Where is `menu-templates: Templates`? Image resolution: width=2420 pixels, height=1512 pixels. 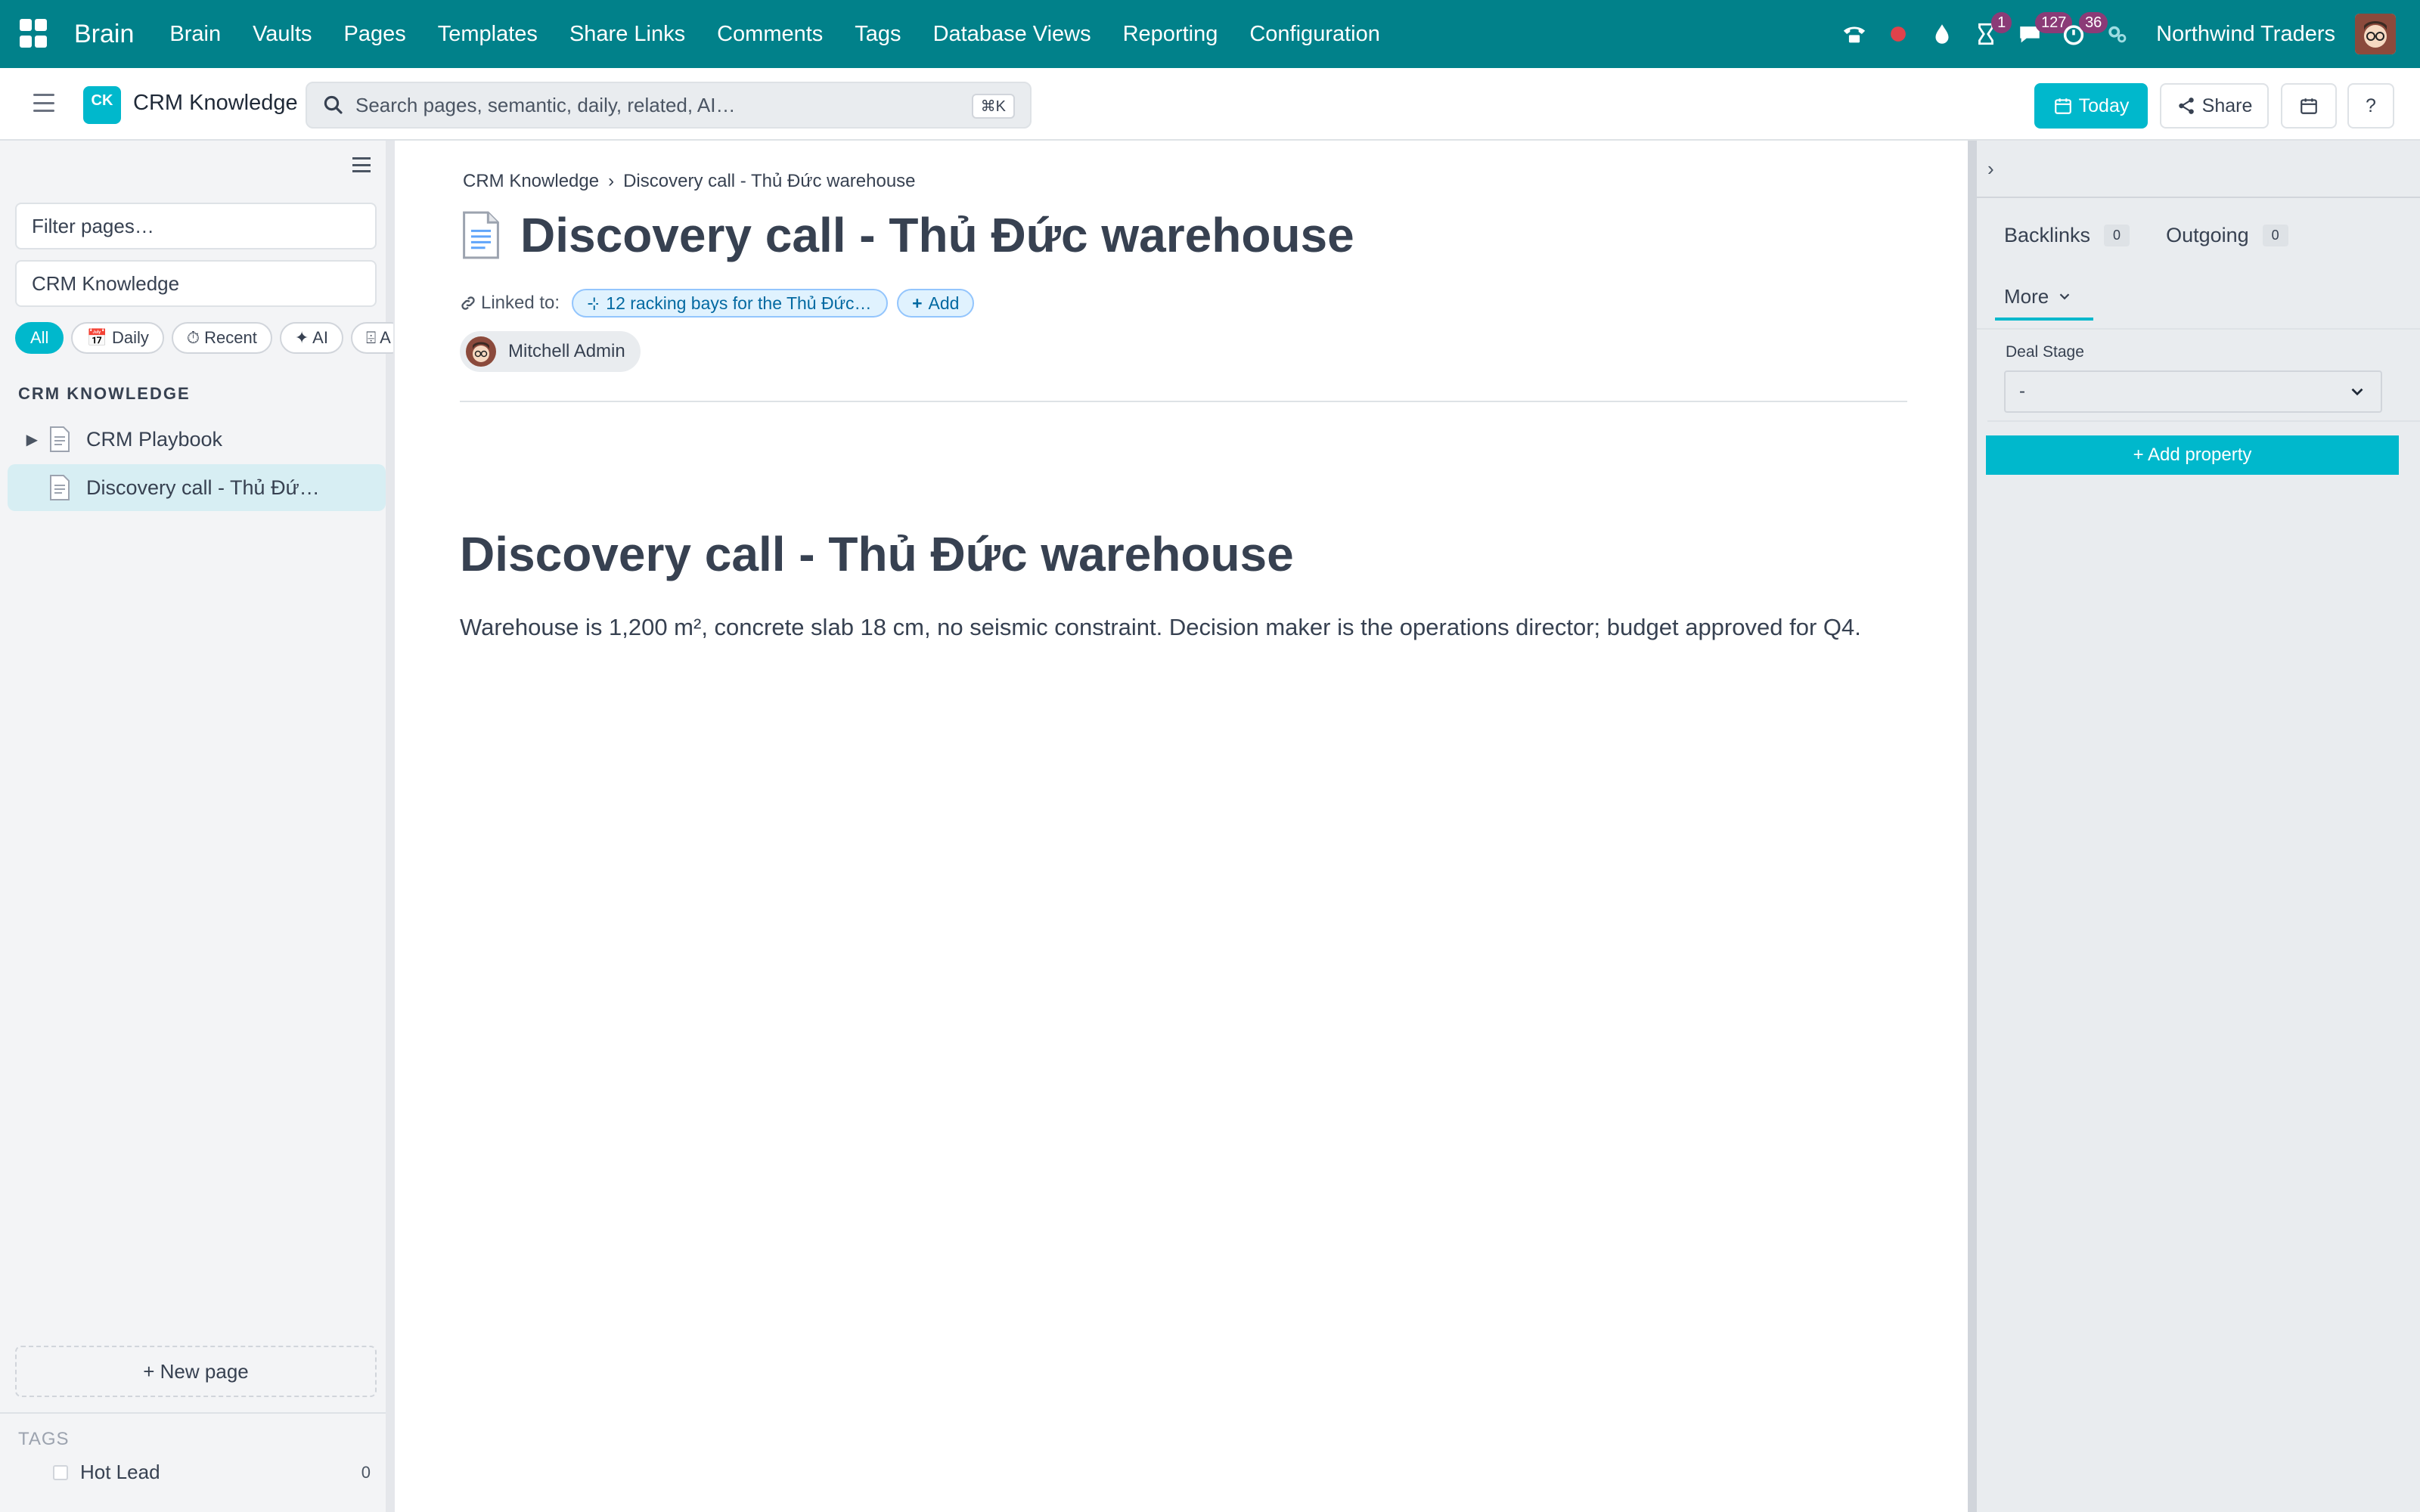
menu-templates: Templates is located at coordinates (488, 34).